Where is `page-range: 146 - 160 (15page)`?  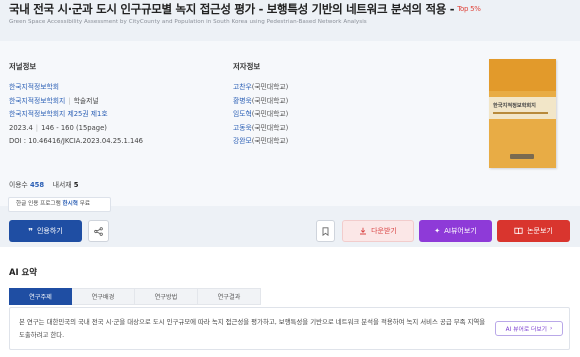
page-range: 146 - 160 (15page) is located at coordinates (74, 127).